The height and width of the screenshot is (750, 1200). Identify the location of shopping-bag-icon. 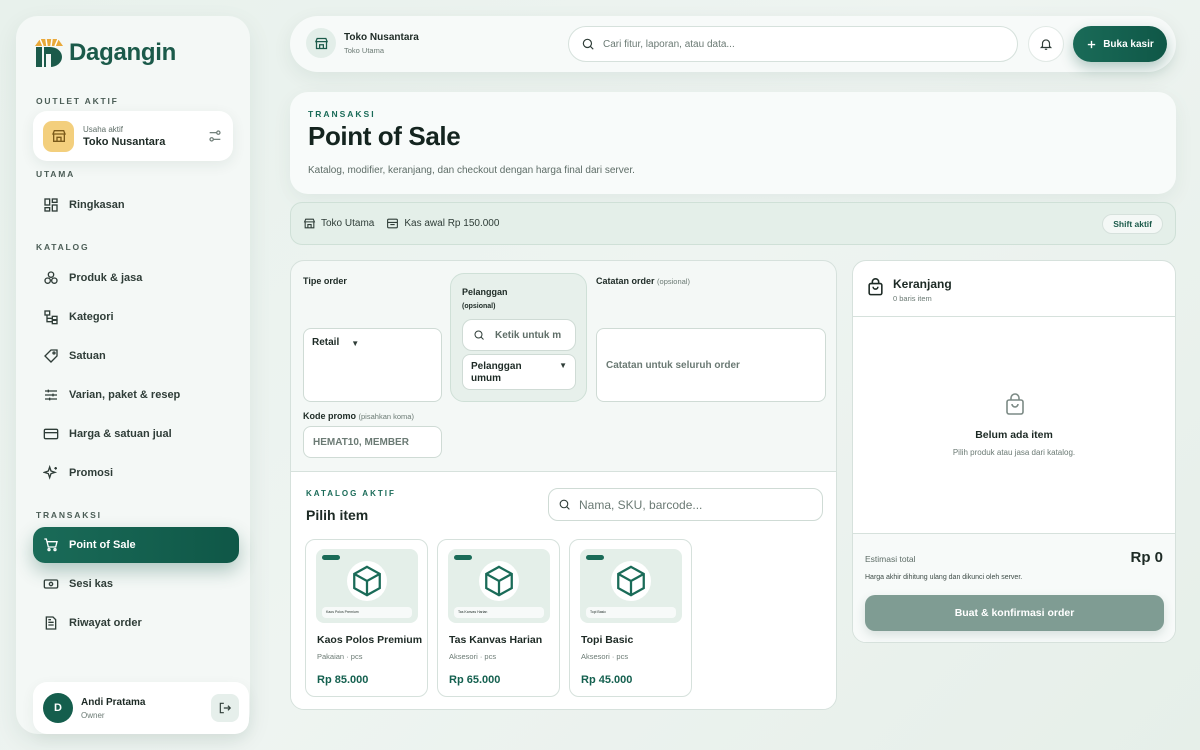
(1015, 404).